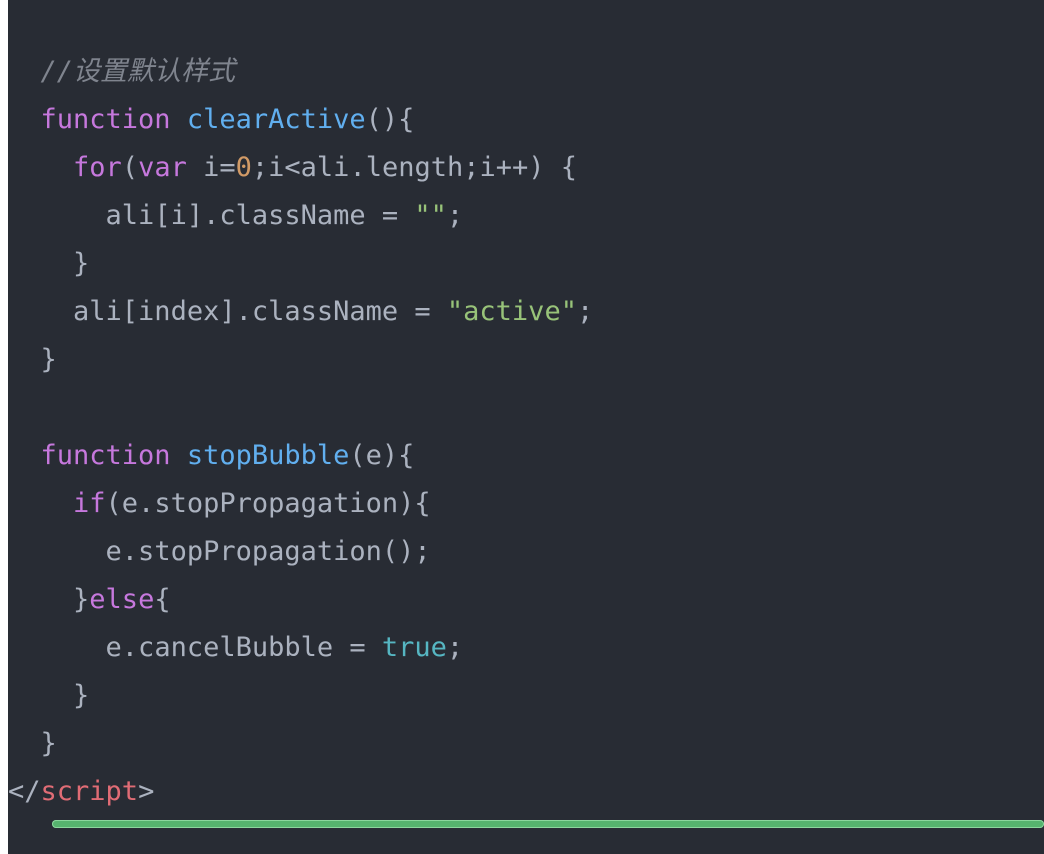 The image size is (1044, 854). I want to click on code-line: //设置默认样式, so click(300, 72).